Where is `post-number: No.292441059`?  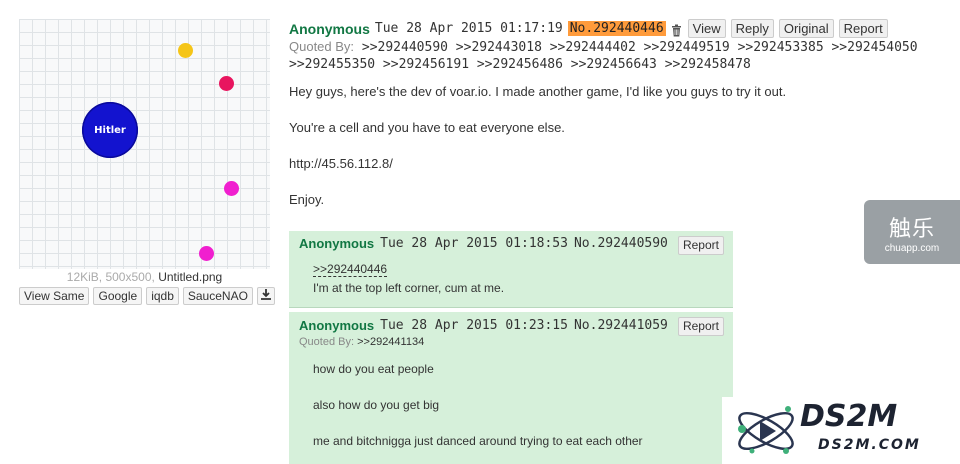 post-number: No.292441059 is located at coordinates (621, 325).